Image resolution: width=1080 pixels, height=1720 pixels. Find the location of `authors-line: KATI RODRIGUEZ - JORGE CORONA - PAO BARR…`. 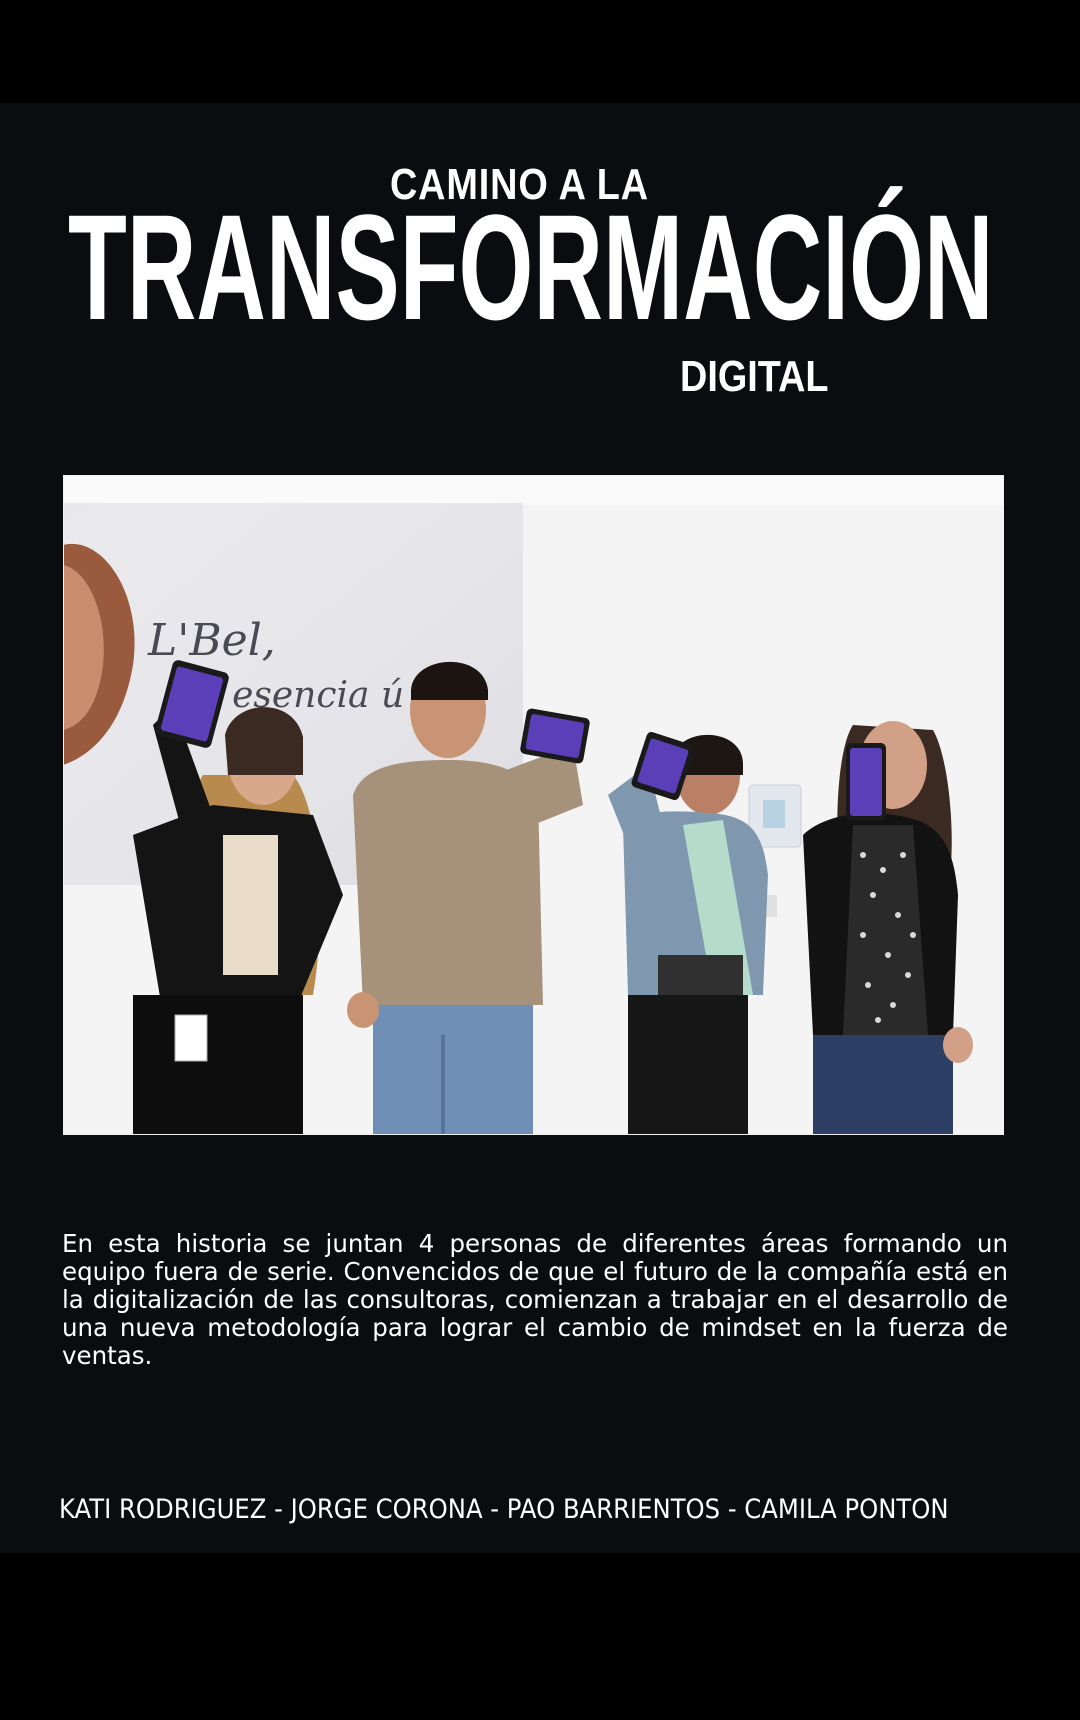

authors-line: KATI RODRIGUEZ - JORGE CORONA - PAO BARR… is located at coordinates (504, 1509).